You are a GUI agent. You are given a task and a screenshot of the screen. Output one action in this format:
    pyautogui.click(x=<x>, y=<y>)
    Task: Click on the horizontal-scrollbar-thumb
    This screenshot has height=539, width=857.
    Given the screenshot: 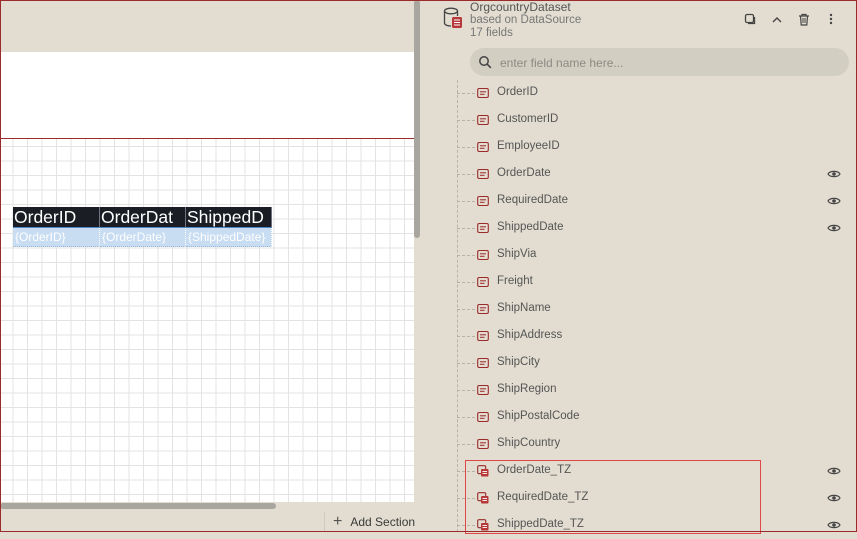 What is the action you would take?
    pyautogui.click(x=138, y=506)
    